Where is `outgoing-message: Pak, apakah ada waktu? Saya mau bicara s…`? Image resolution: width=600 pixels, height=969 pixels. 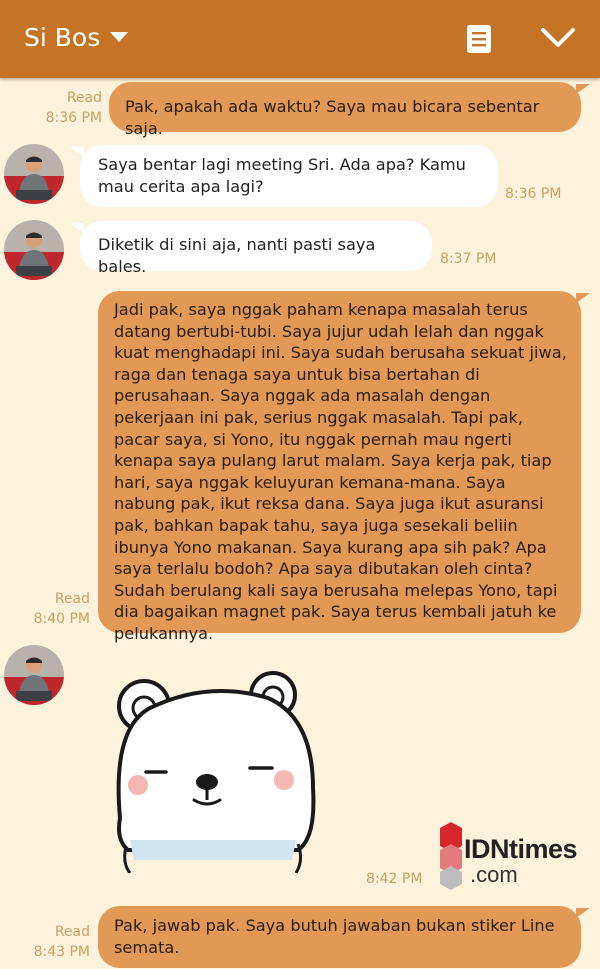
outgoing-message: Pak, apakah ada waktu? Saya mau bicara s… is located at coordinates (345, 110).